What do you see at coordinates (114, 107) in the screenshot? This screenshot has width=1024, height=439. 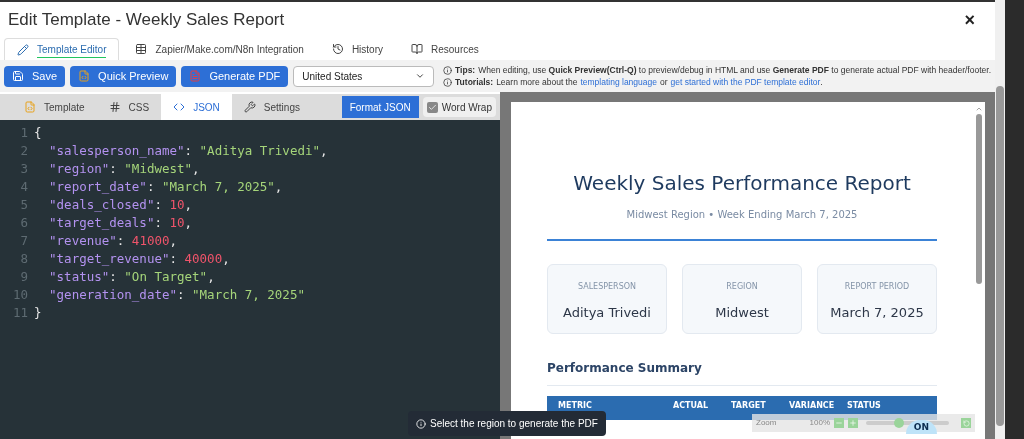 I see `hash-icon` at bounding box center [114, 107].